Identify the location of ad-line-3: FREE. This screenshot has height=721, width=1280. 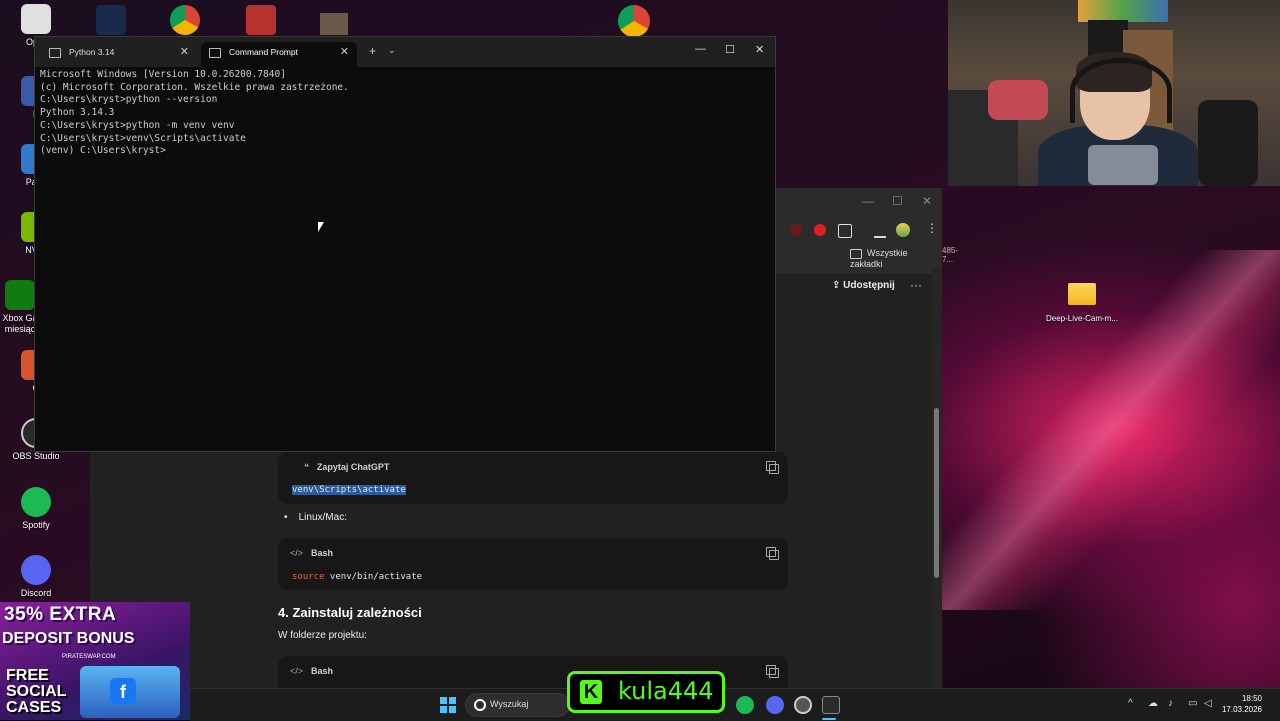
(27, 675).